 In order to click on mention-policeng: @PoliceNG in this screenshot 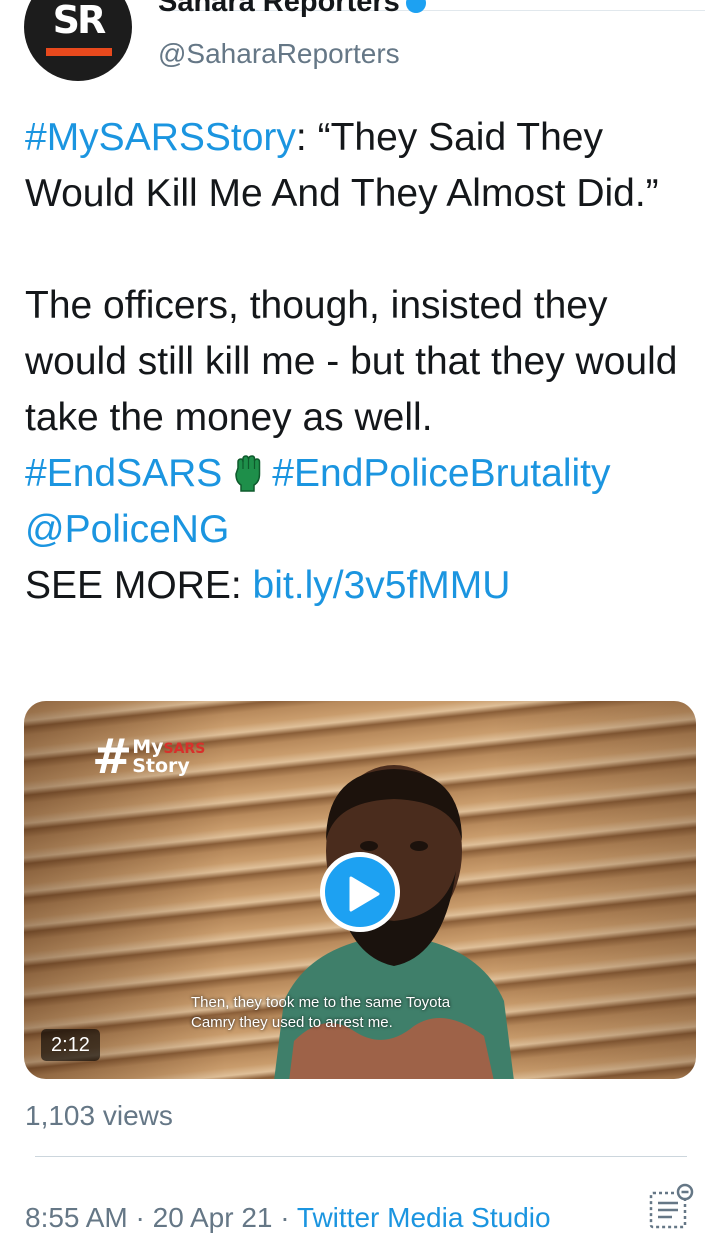, I will do `click(127, 529)`.